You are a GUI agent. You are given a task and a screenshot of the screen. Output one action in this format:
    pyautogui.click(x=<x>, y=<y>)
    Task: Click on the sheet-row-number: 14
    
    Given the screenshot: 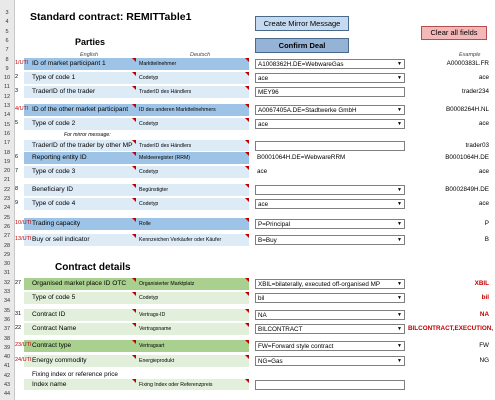 What is the action you would take?
    pyautogui.click(x=7, y=115)
    